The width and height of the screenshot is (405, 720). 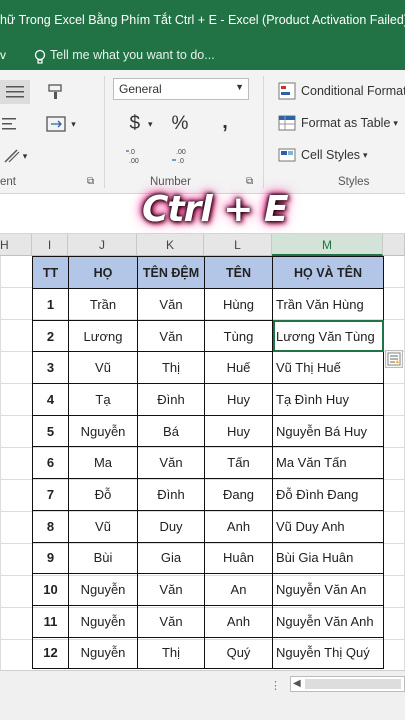 What do you see at coordinates (103, 336) in the screenshot?
I see `cell-ho: Lương` at bounding box center [103, 336].